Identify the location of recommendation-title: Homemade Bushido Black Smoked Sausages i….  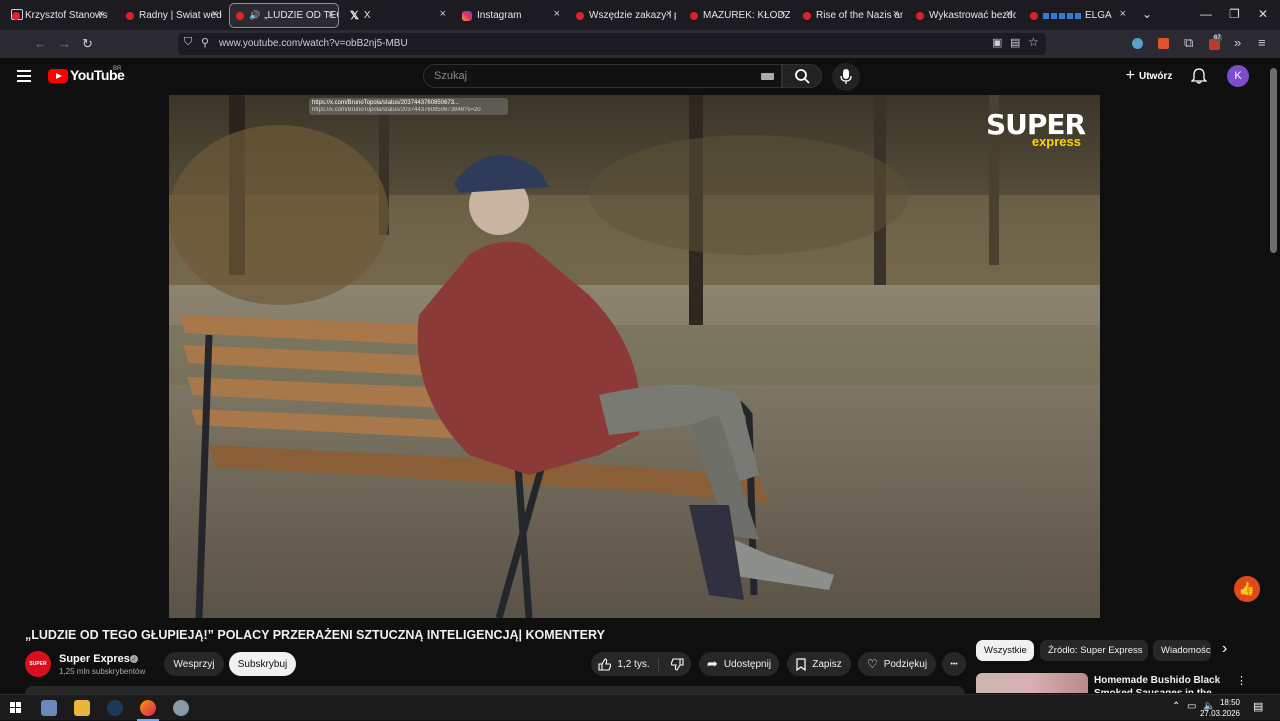
(1159, 683).